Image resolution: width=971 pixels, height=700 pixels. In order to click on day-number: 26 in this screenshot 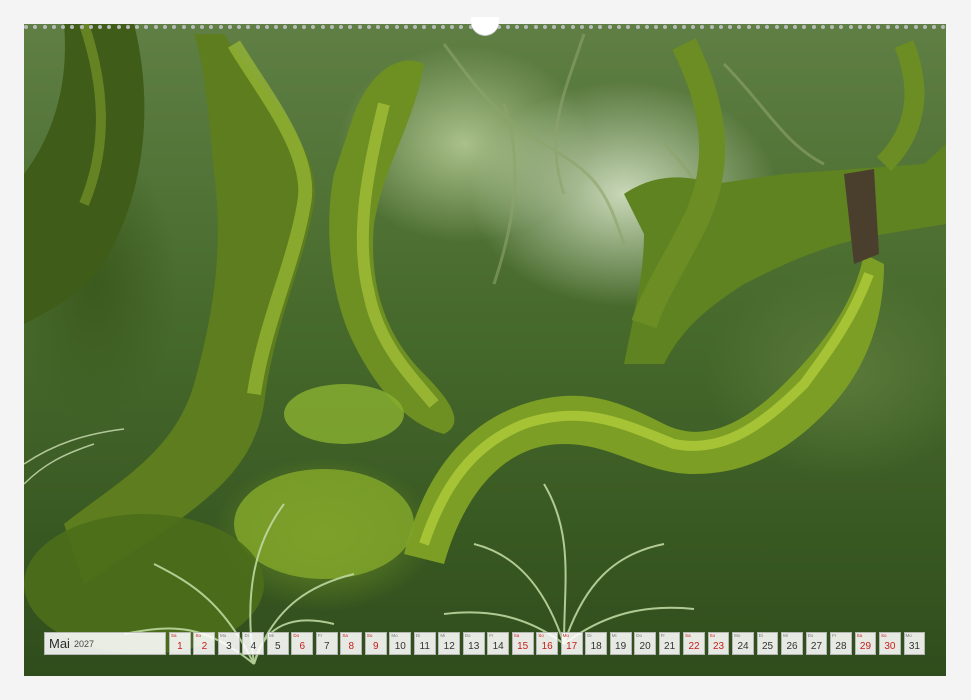, I will do `click(792, 646)`.